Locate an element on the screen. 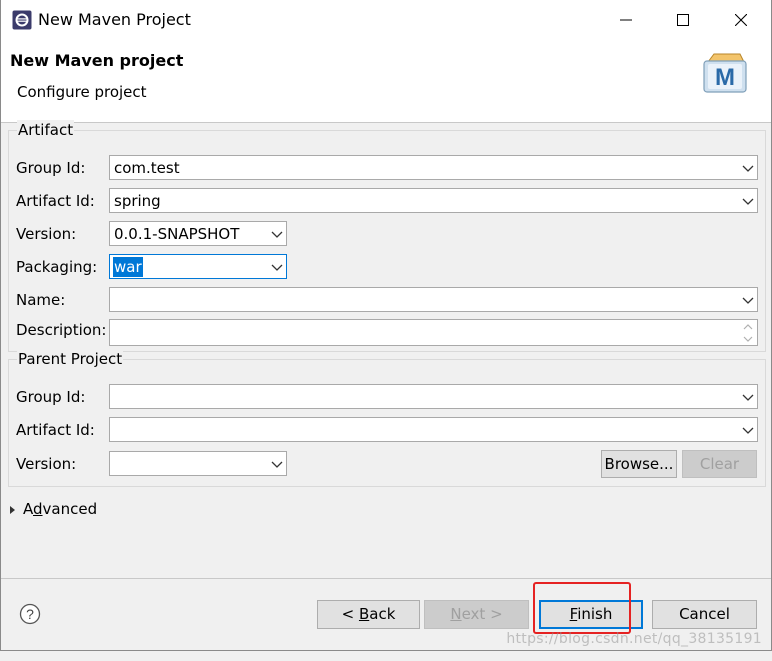 This screenshot has height=661, width=772. packaging-label: Packaging: is located at coordinates (57, 267).